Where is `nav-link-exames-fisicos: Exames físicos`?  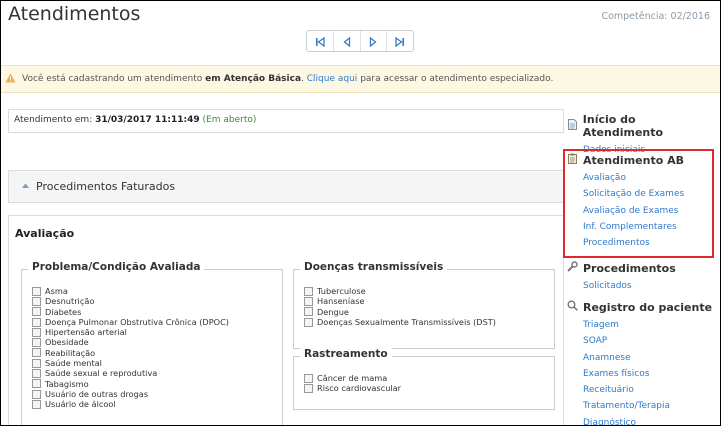 nav-link-exames-fisicos: Exames físicos is located at coordinates (650, 374).